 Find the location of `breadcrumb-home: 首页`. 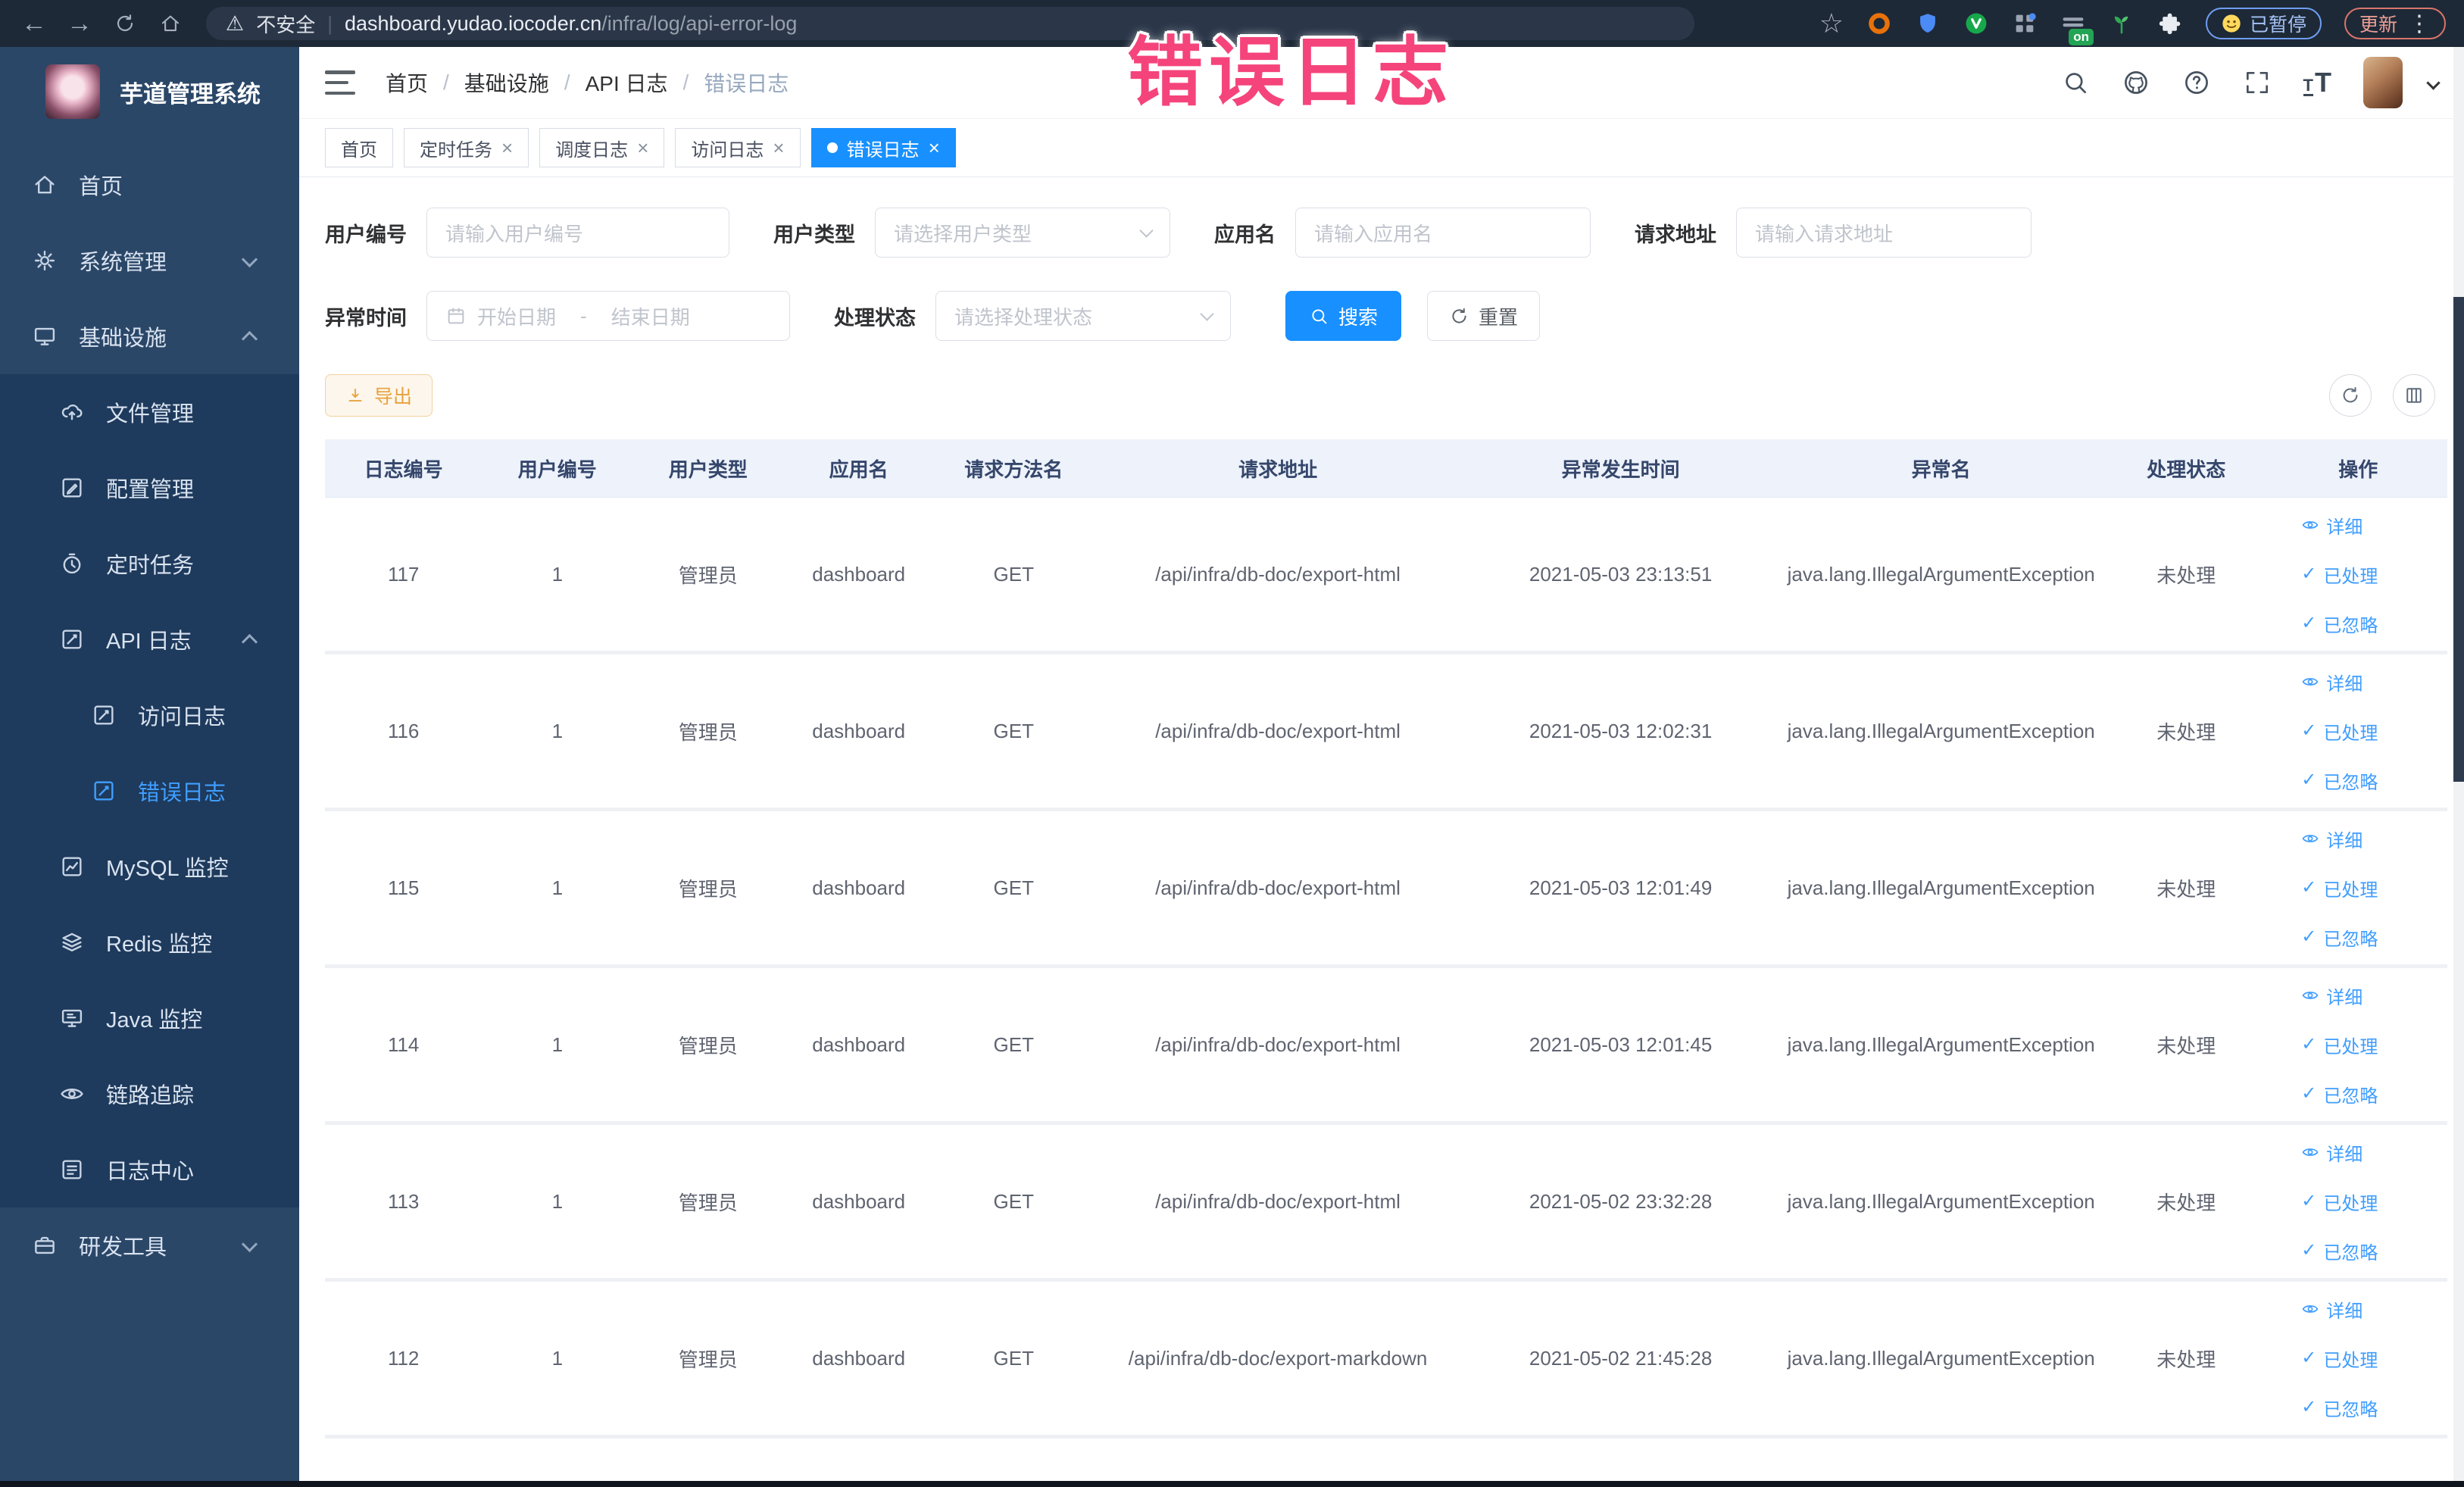

breadcrumb-home: 首页 is located at coordinates (407, 82).